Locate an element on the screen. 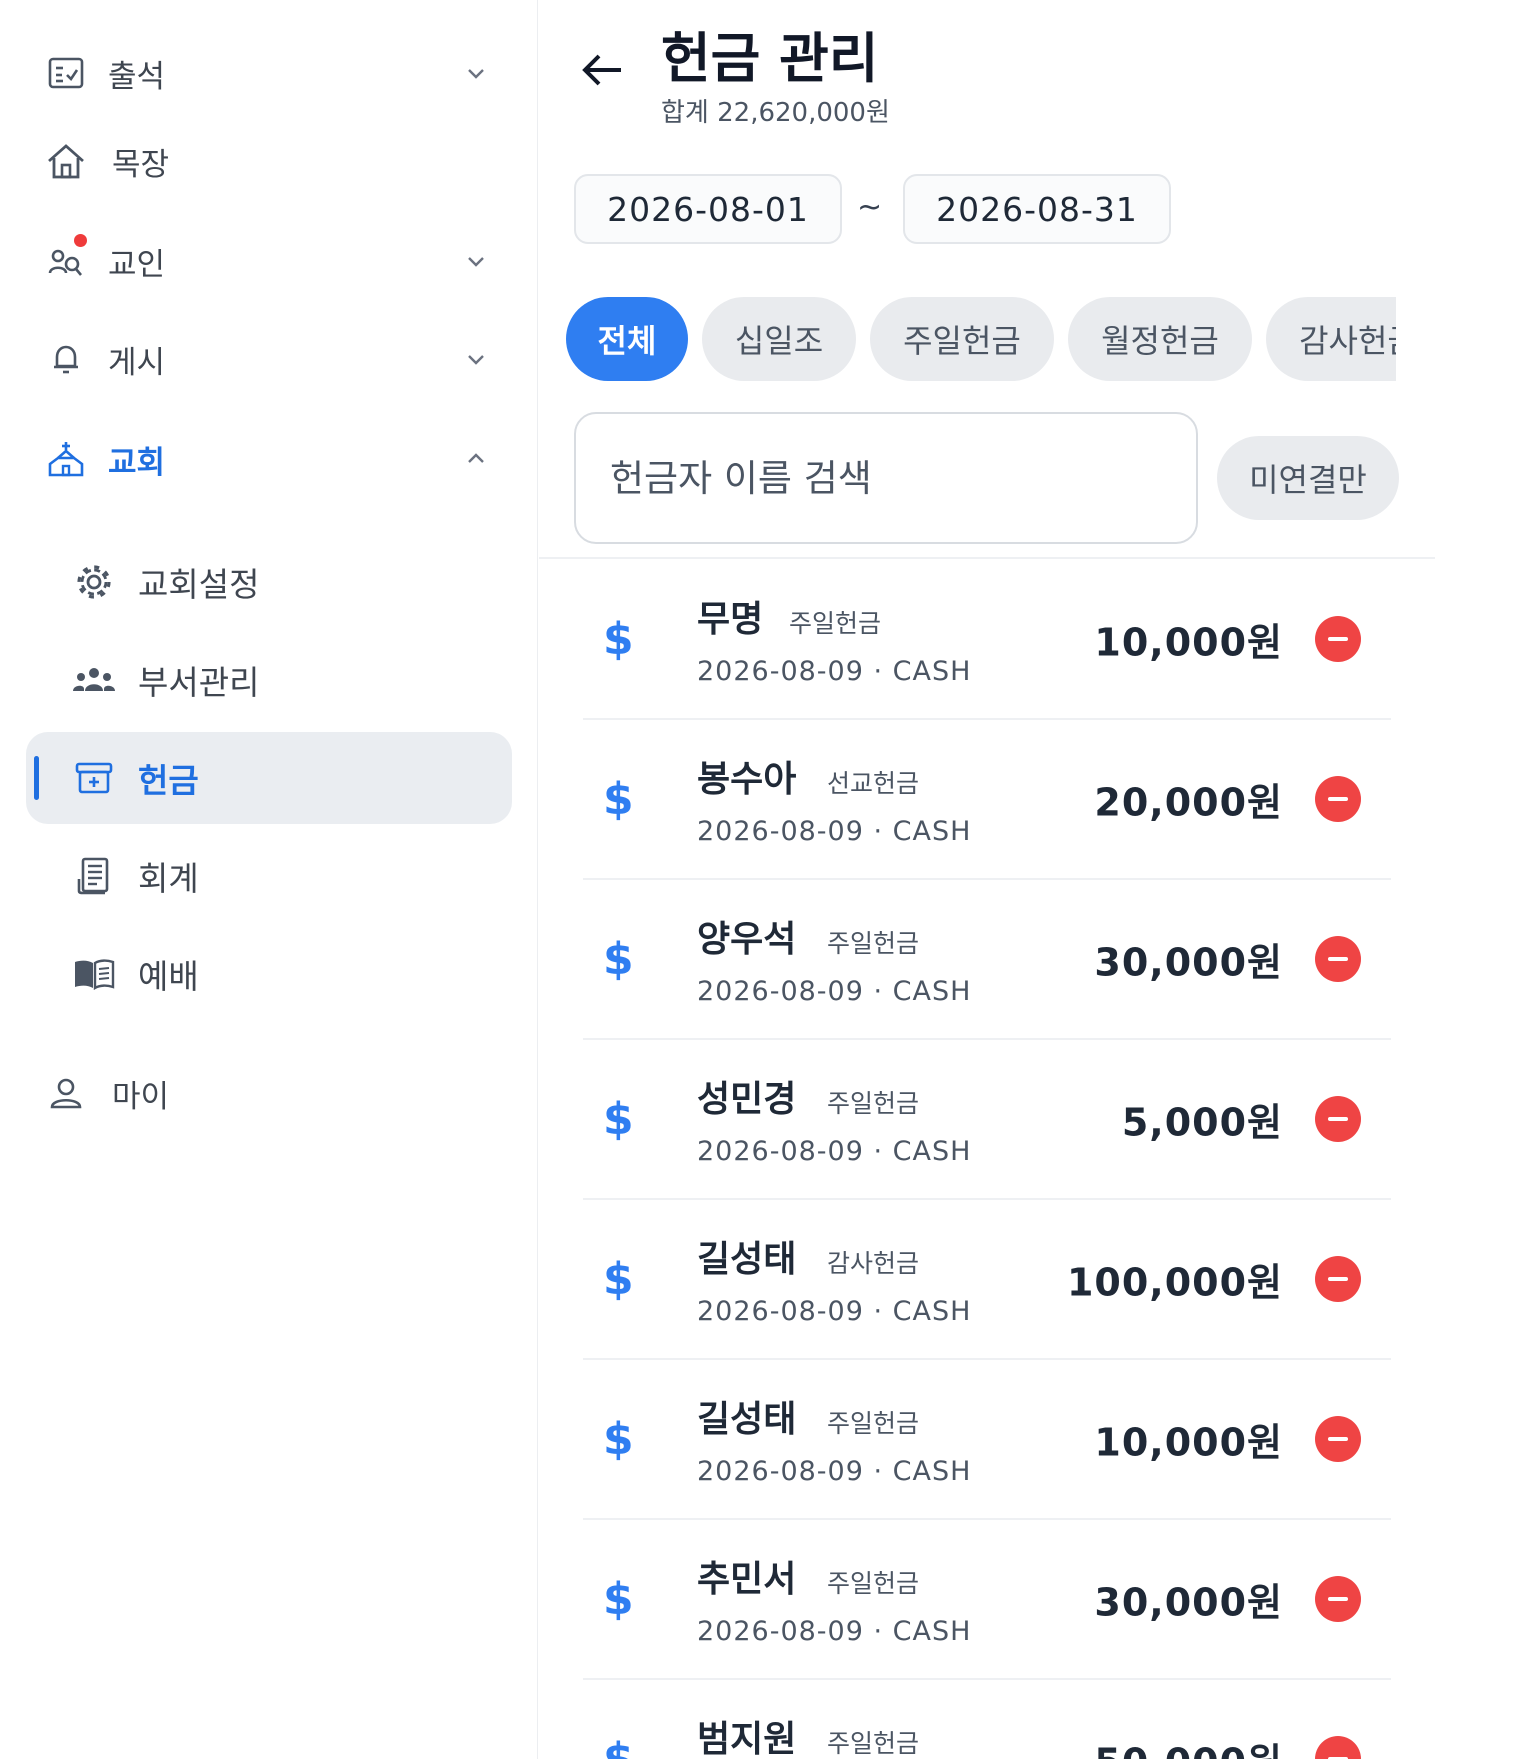  sidebar-item-members: 교인 is located at coordinates (269, 261).